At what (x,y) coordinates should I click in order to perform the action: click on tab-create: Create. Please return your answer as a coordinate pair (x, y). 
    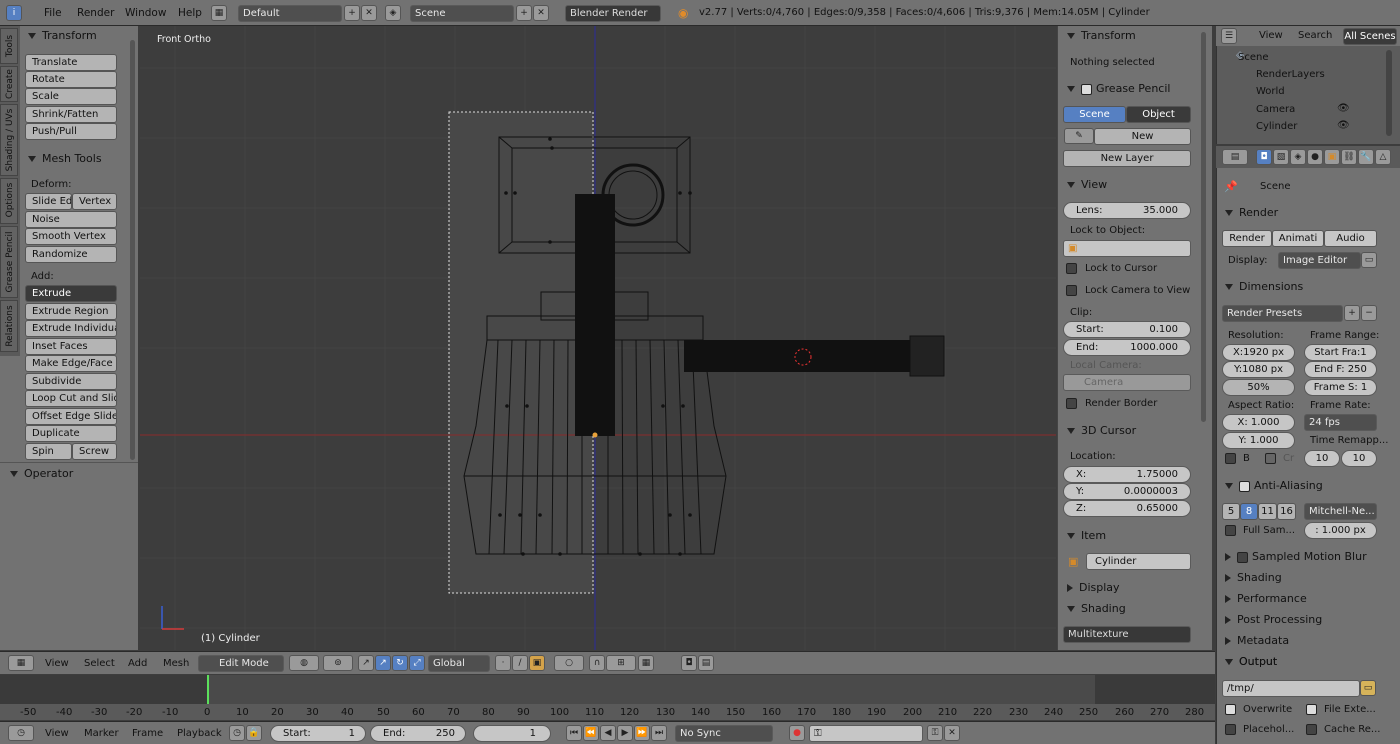
    Looking at the image, I should click on (9, 84).